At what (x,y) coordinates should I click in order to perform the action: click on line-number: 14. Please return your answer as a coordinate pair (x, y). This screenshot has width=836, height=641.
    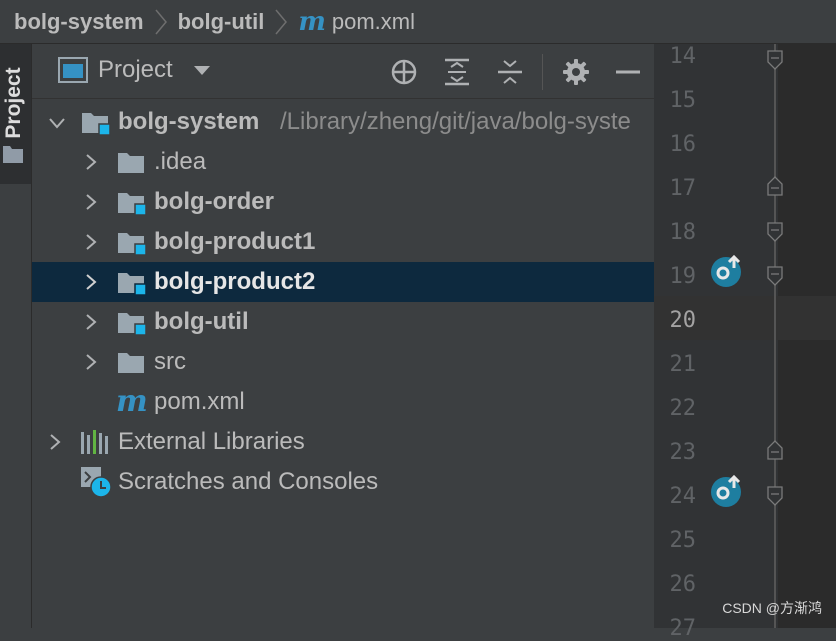
    Looking at the image, I should click on (683, 56).